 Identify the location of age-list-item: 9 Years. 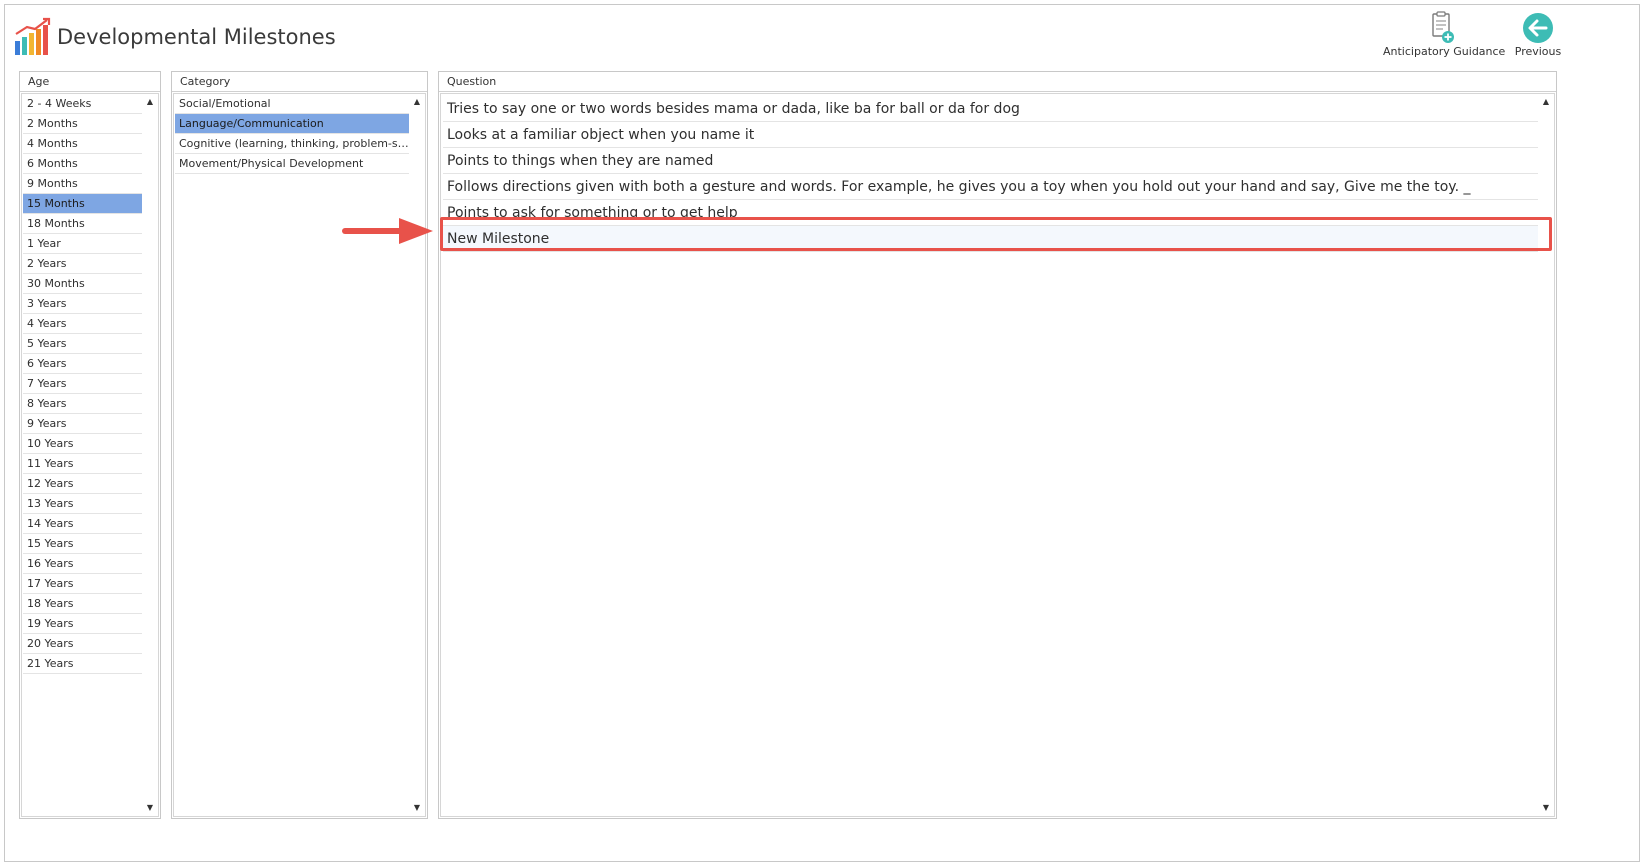
(84, 424).